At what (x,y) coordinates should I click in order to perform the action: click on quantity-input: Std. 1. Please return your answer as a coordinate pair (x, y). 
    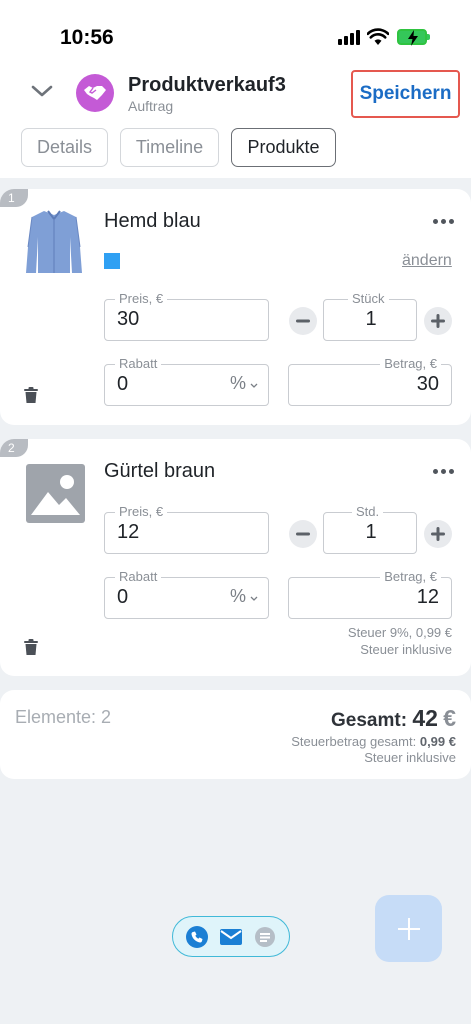
    Looking at the image, I should click on (370, 529).